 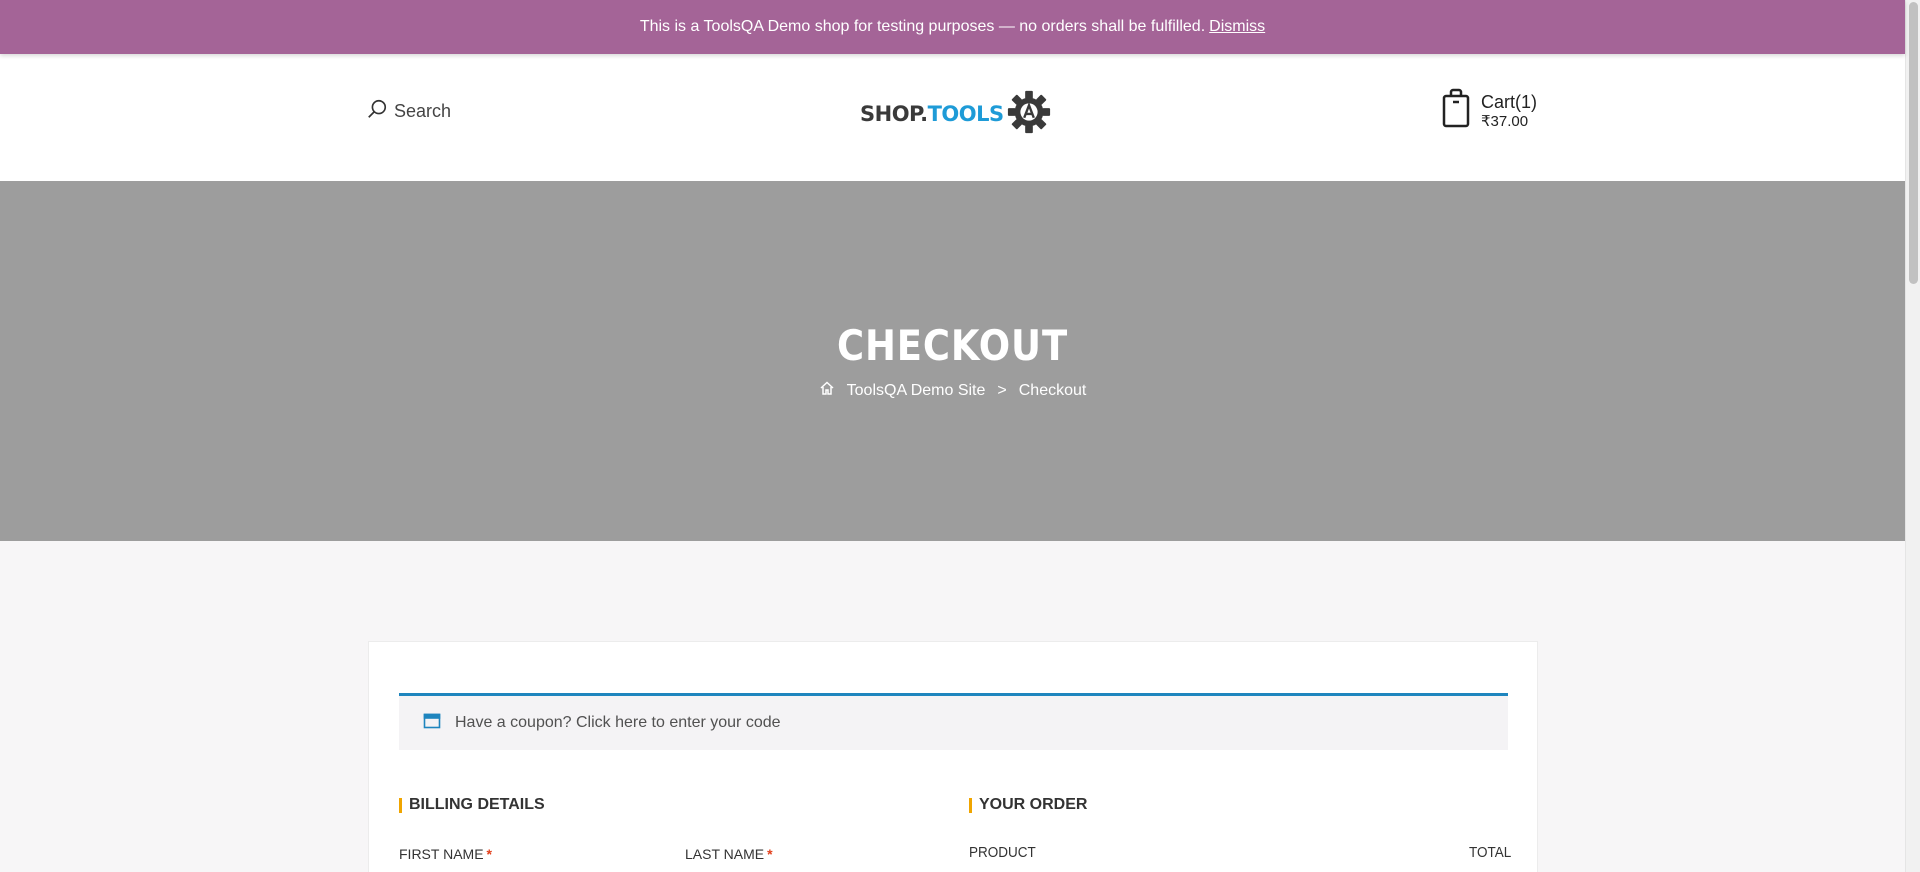 What do you see at coordinates (377, 111) in the screenshot?
I see `search-icon` at bounding box center [377, 111].